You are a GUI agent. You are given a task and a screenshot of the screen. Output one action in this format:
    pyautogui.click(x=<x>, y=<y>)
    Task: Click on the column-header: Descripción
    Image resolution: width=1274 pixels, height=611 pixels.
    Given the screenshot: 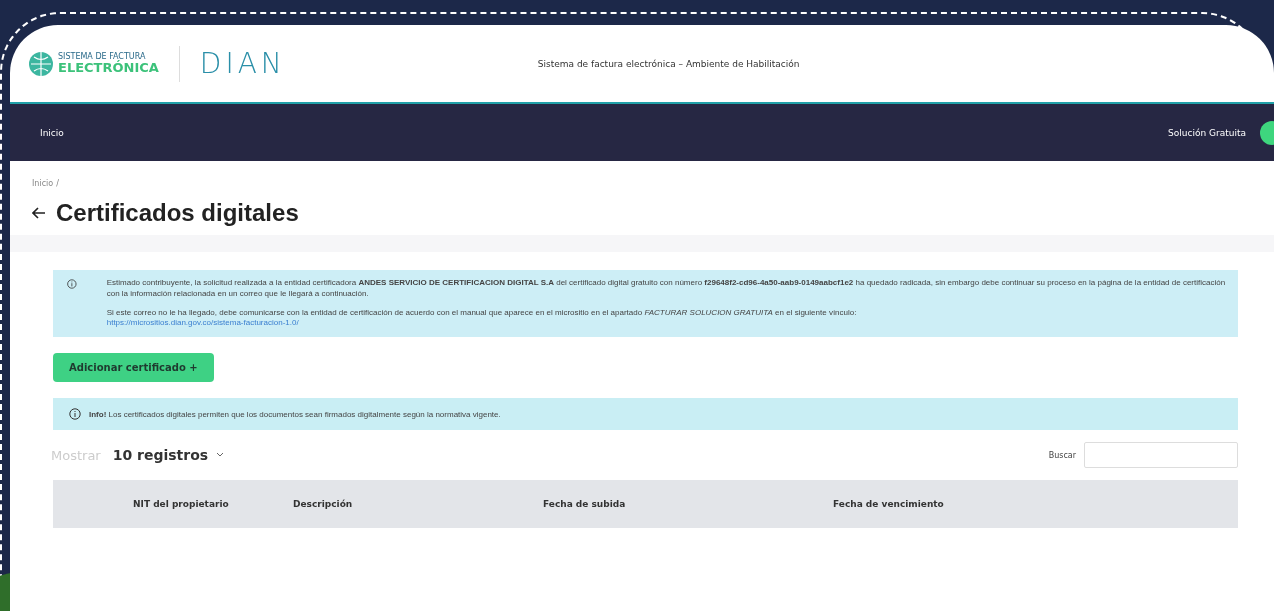 What is the action you would take?
    pyautogui.click(x=418, y=504)
    